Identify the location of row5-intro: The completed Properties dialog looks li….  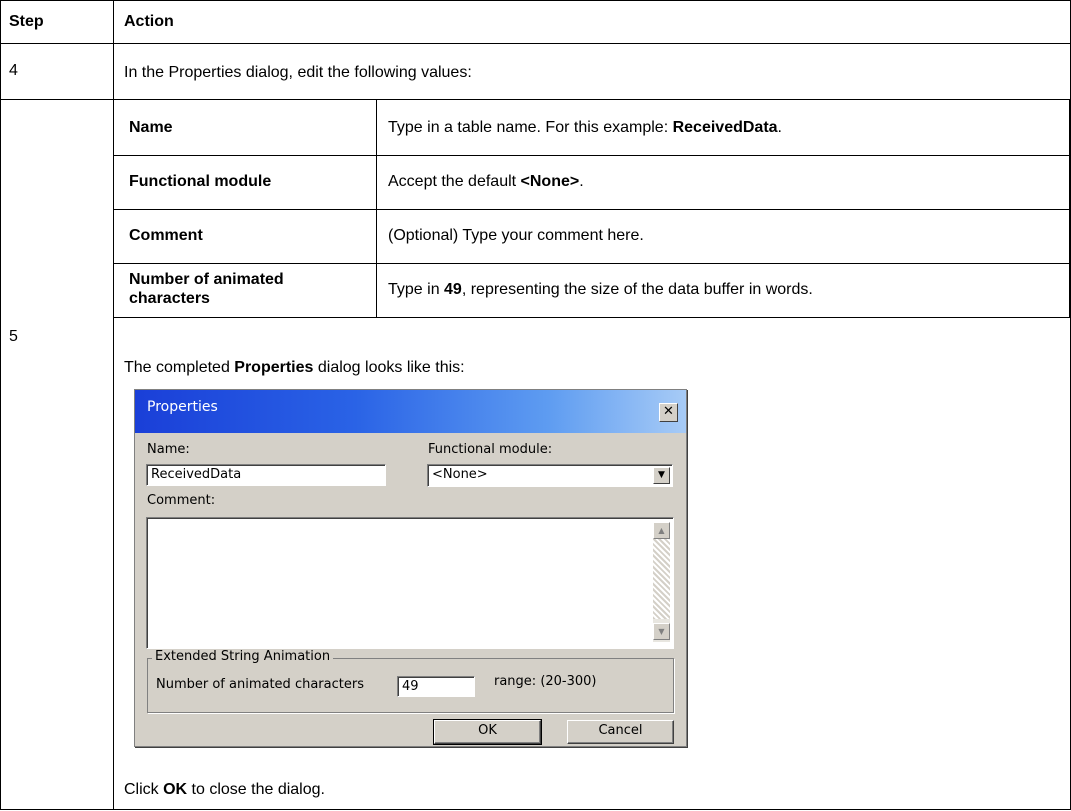
(294, 367).